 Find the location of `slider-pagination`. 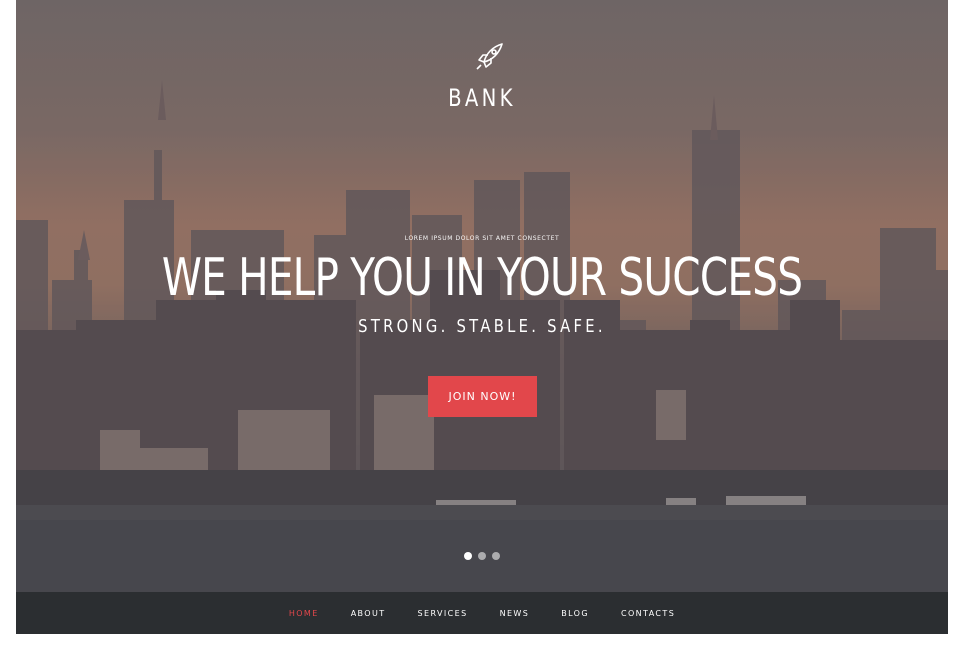

slider-pagination is located at coordinates (482, 556).